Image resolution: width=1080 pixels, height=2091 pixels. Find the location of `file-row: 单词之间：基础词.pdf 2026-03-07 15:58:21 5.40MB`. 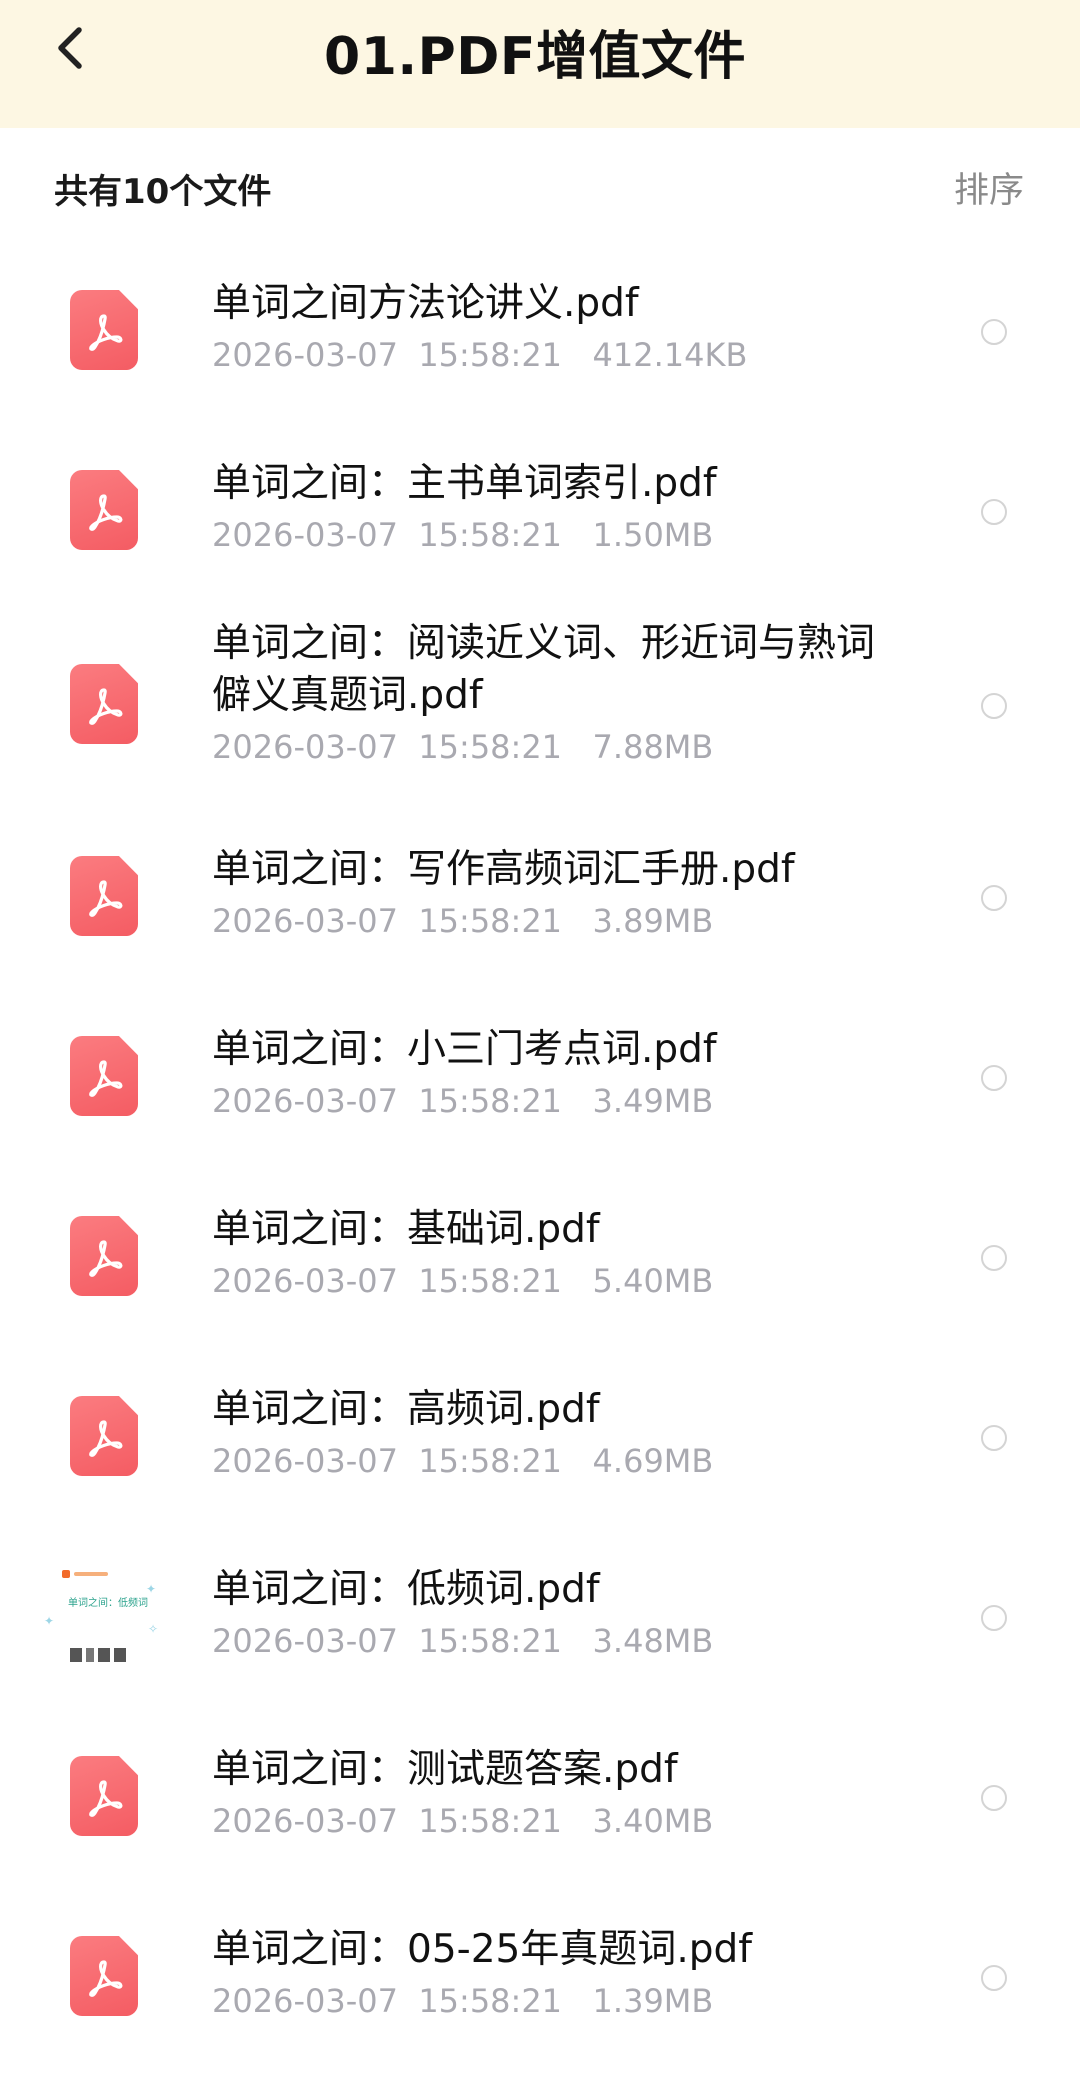

file-row: 单词之间：基础词.pdf 2026-03-07 15:58:21 5.40MB is located at coordinates (540, 1262).